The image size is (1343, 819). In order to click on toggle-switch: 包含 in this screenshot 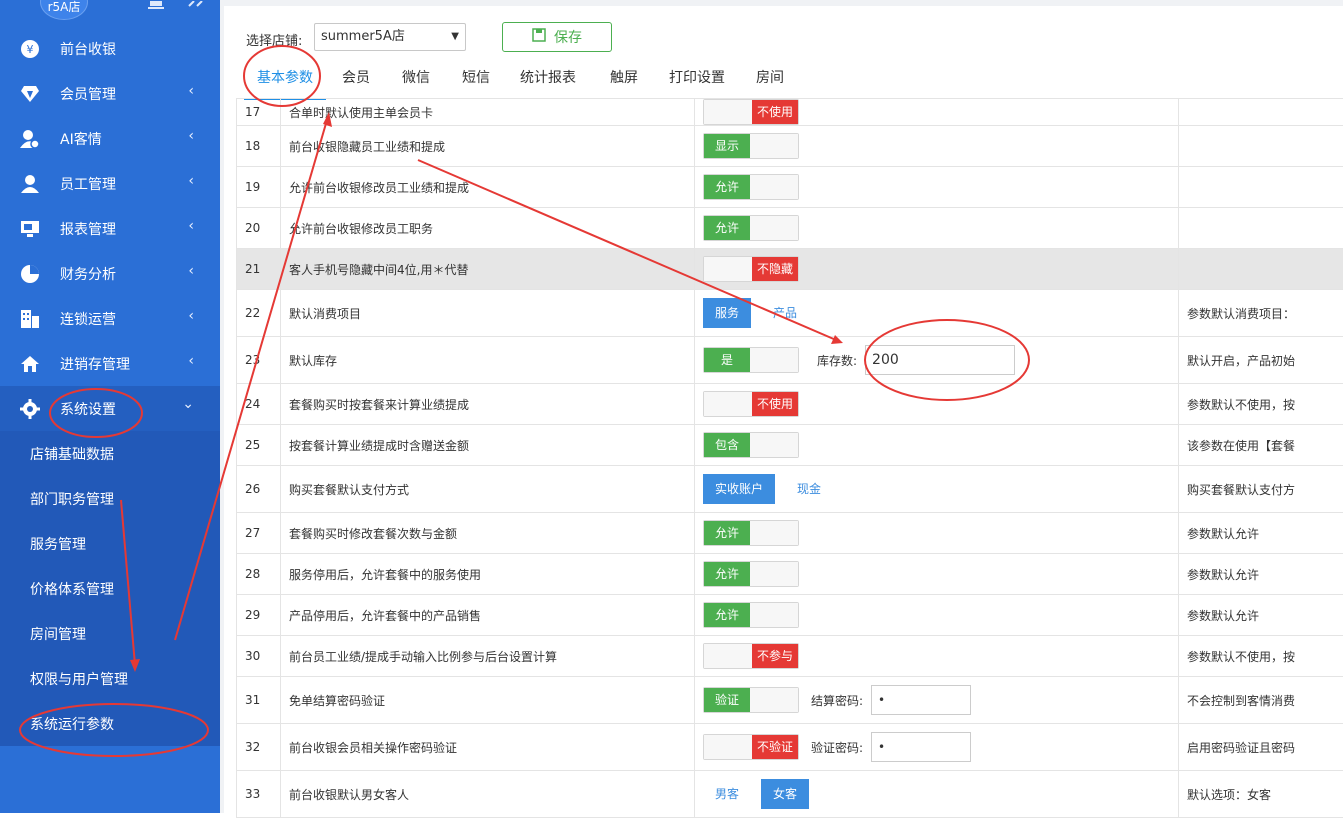, I will do `click(751, 445)`.